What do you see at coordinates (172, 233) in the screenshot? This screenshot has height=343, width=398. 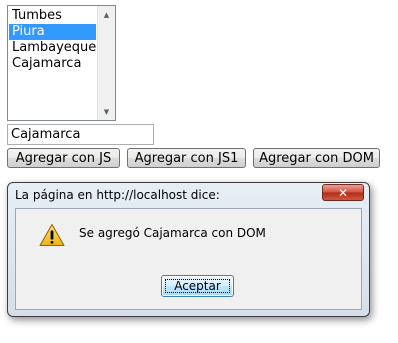 I see `dialog-message: Se agregó Cajamarca con DOM` at bounding box center [172, 233].